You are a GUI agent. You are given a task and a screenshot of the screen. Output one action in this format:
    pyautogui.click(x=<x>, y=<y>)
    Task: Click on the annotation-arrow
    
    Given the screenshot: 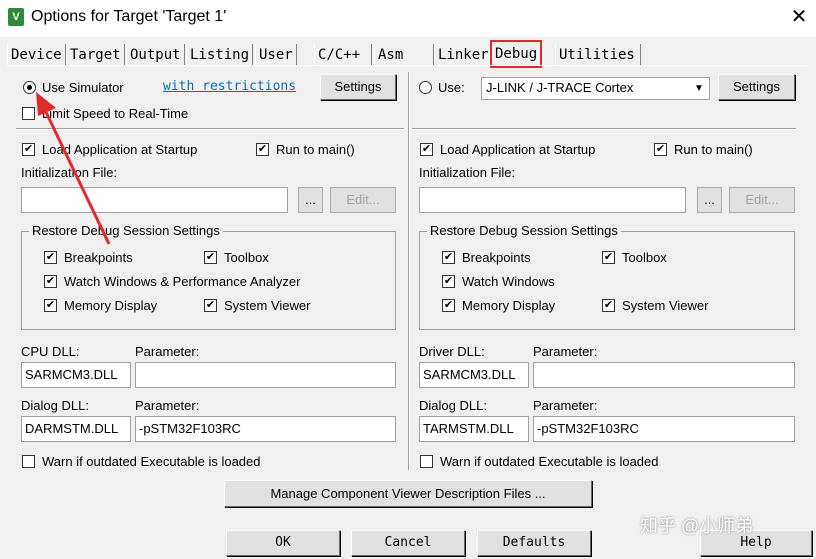 What is the action you would take?
    pyautogui.click(x=73, y=168)
    